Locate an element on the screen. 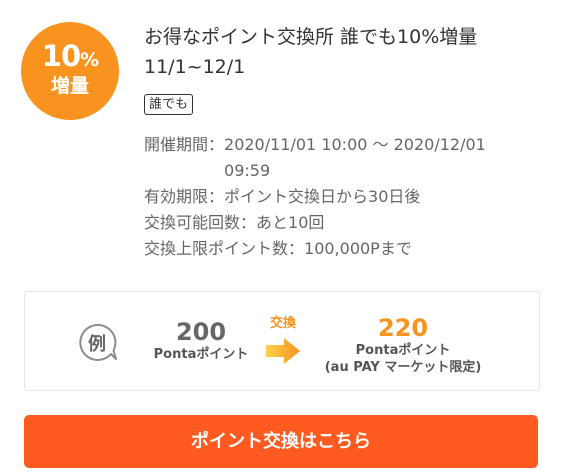 The image size is (561, 476). exchange-limit-row: 交換上限ポイント数： 100,000Pまで is located at coordinates (346, 249).